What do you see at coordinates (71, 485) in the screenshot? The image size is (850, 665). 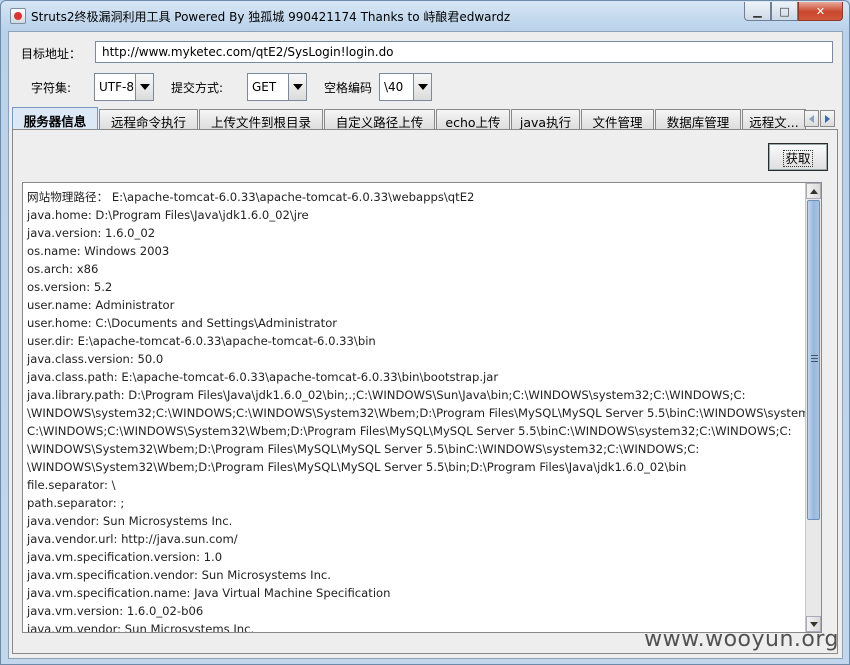 I see `output-line: file.separator: \` at bounding box center [71, 485].